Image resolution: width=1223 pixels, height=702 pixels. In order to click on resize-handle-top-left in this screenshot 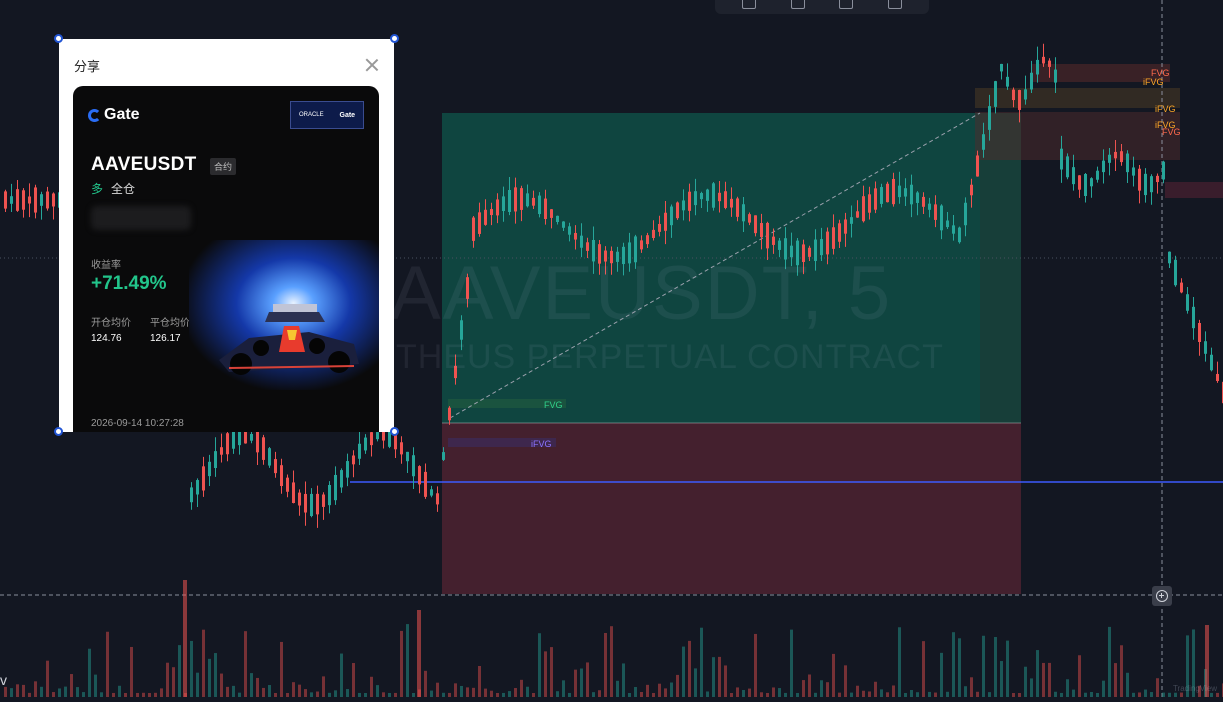, I will do `click(58, 38)`.